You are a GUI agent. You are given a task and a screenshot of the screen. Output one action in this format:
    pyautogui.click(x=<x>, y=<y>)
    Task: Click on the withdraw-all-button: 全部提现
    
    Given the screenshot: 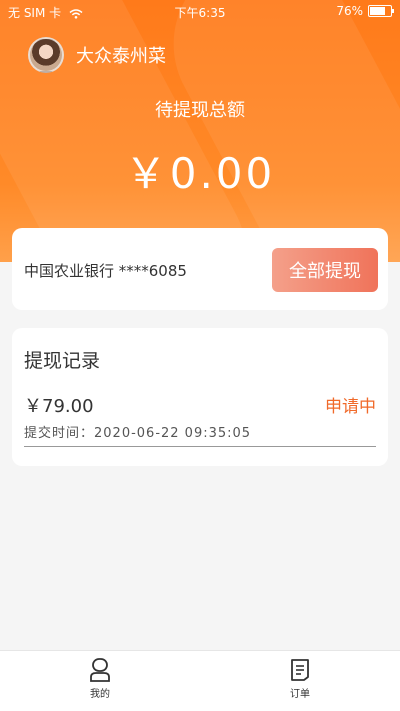 What is the action you would take?
    pyautogui.click(x=325, y=270)
    